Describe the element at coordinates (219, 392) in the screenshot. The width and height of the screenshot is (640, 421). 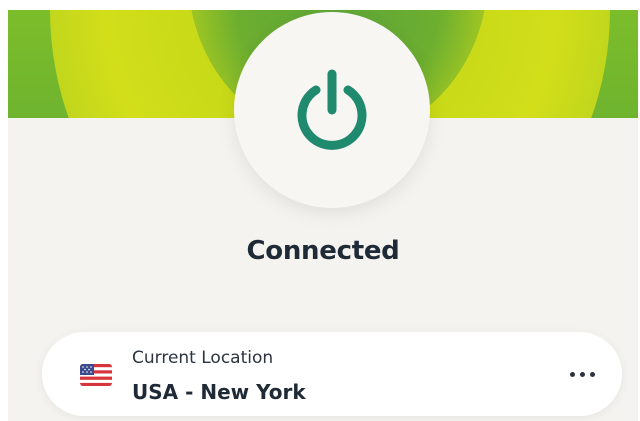
I see `current-location-value: USA - New York` at that location.